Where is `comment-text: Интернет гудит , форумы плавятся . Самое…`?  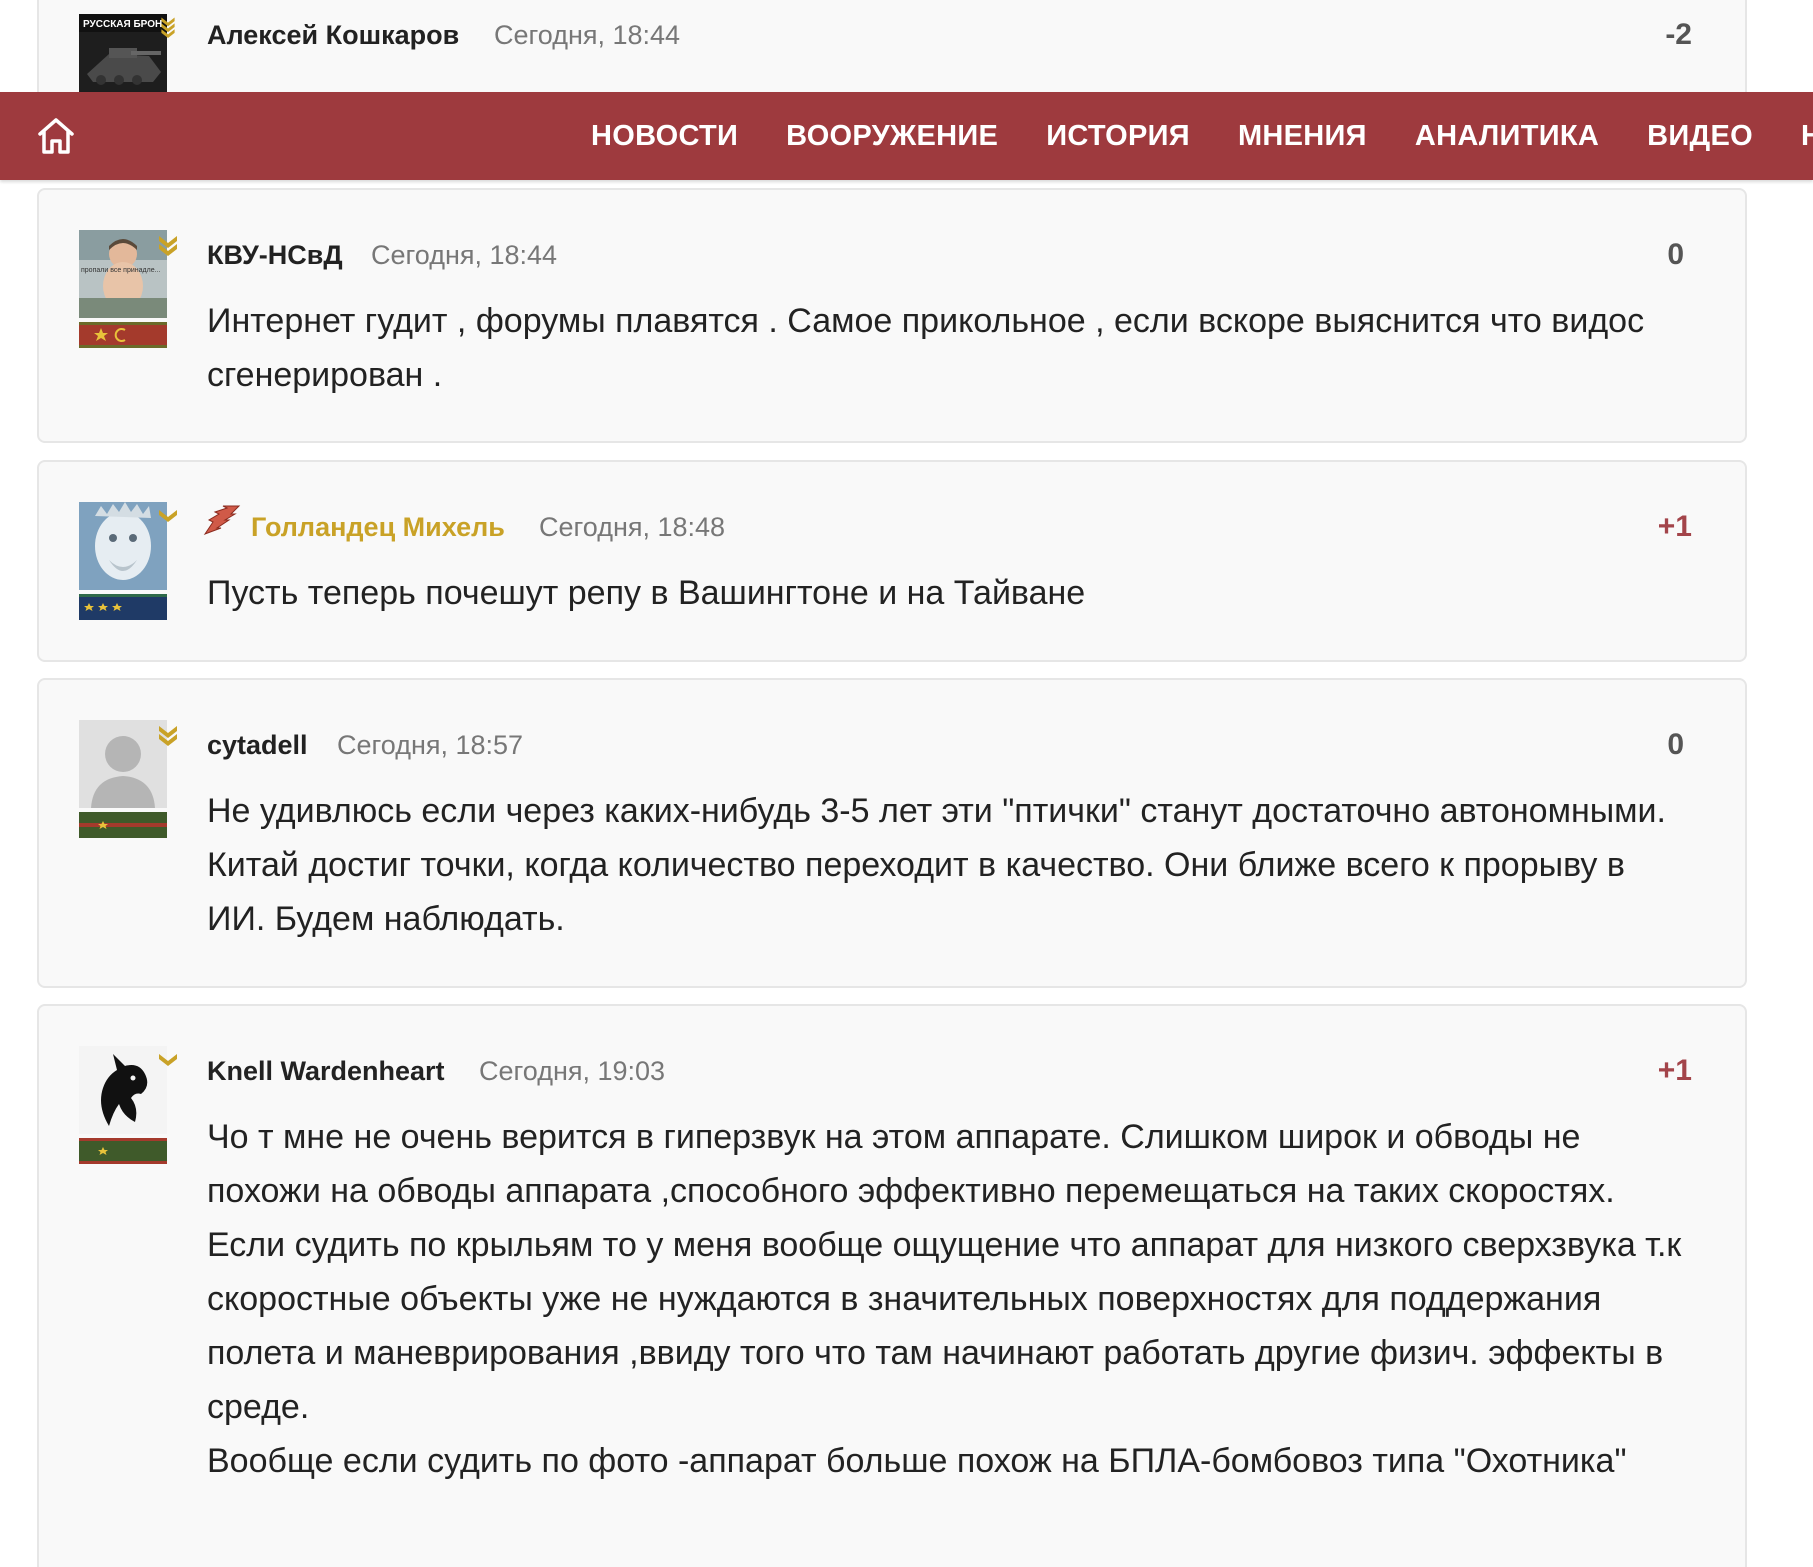 comment-text: Интернет гудит , форумы плавятся . Самое… is located at coordinates (930, 348).